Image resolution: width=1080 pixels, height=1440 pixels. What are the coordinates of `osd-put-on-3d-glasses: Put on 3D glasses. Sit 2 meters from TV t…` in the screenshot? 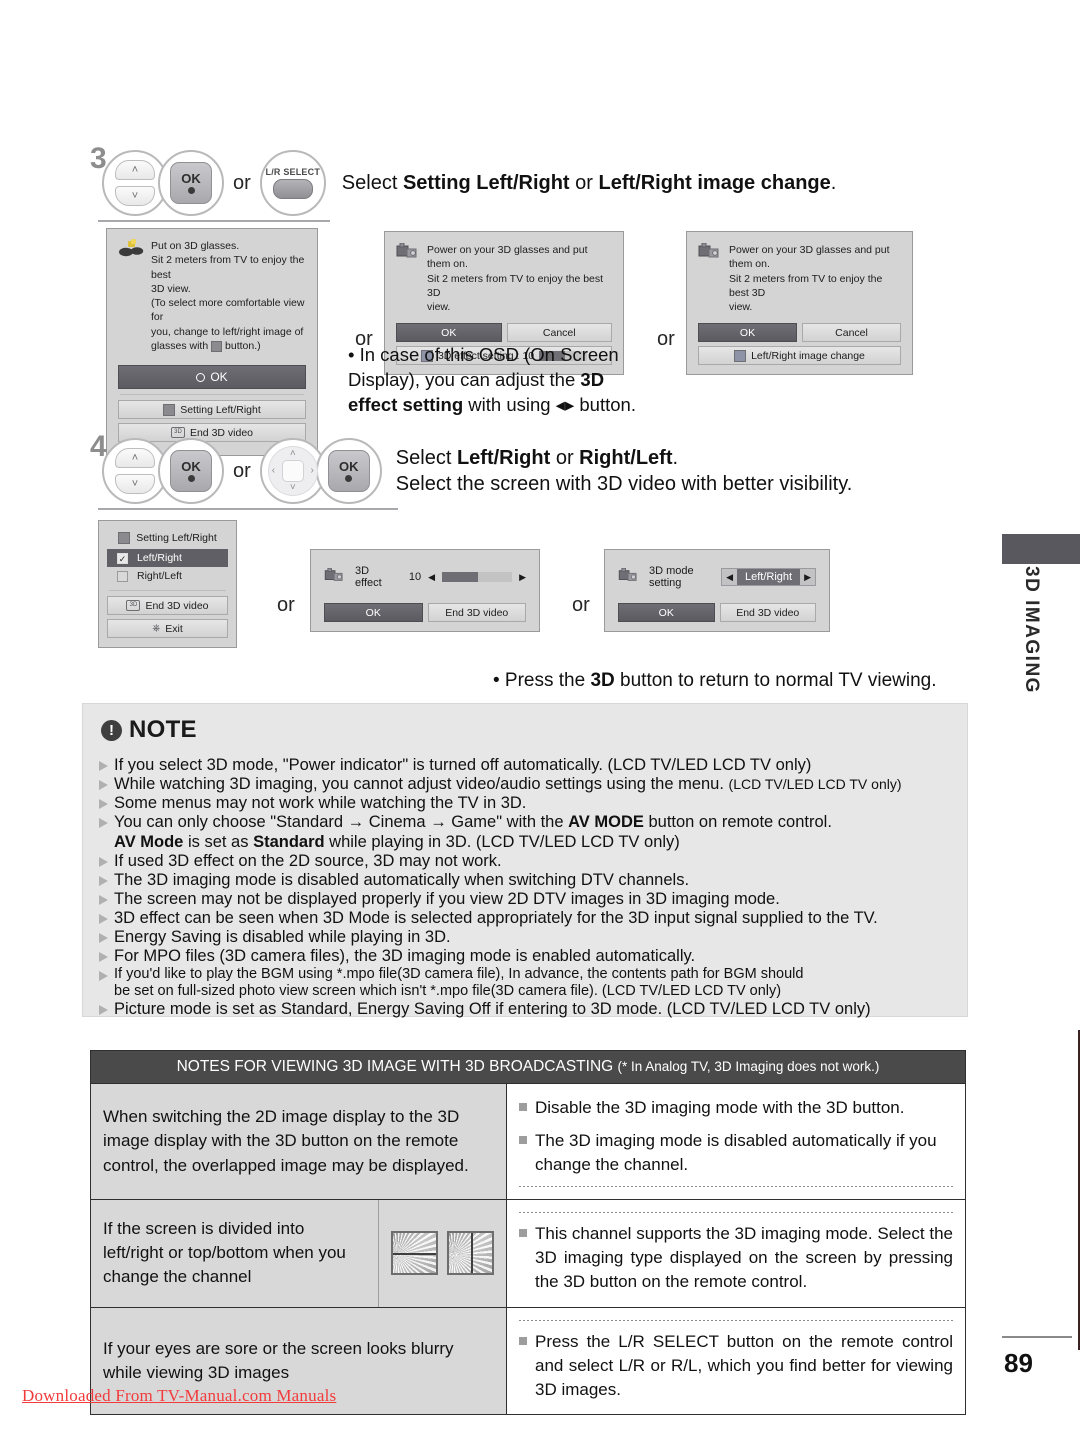 It's located at (212, 342).